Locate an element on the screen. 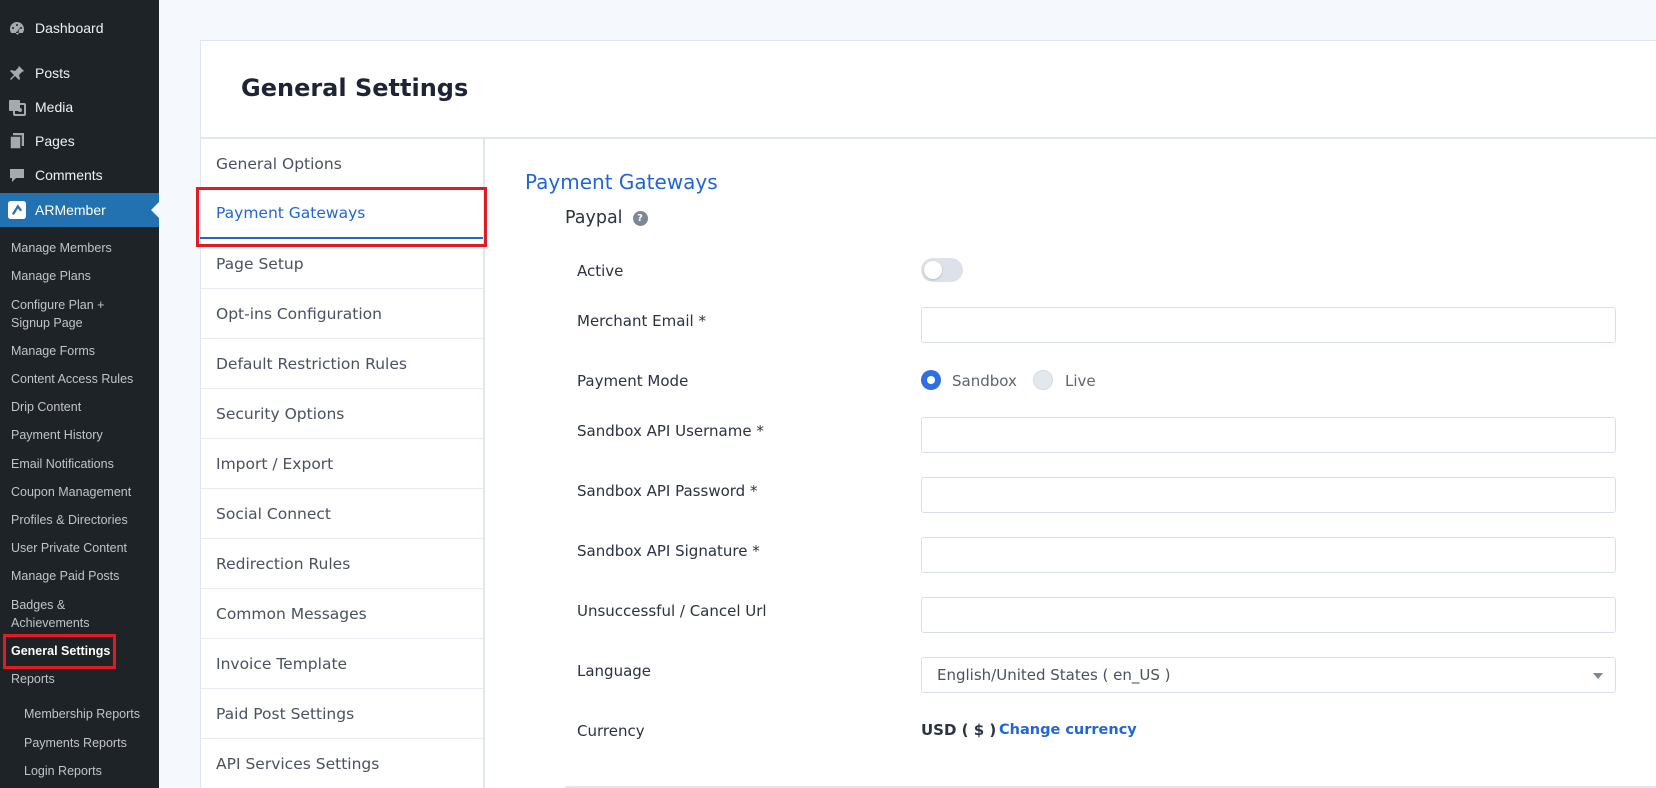 The image size is (1656, 788). submenu-reports: Reports is located at coordinates (83, 679).